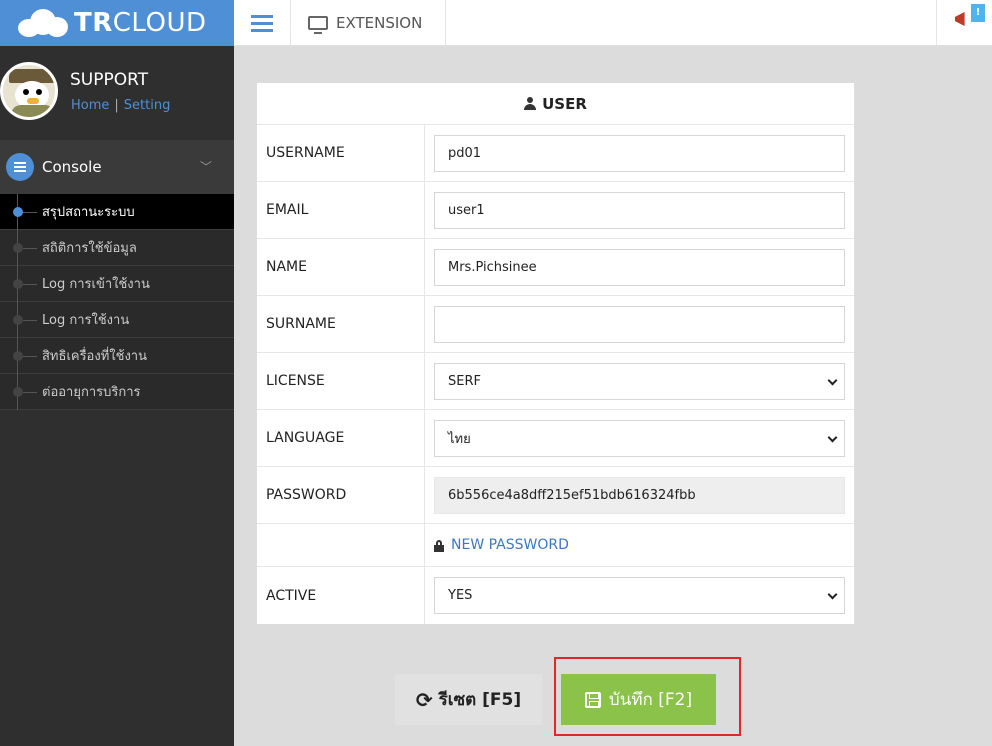 The width and height of the screenshot is (992, 746). Describe the element at coordinates (117, 93) in the screenshot. I see `user-profile: SUPPORT Home | Setting` at that location.